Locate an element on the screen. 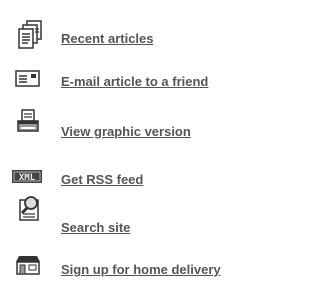 This screenshot has height=287, width=320. xml-badge-icon: XML is located at coordinates (27, 178).